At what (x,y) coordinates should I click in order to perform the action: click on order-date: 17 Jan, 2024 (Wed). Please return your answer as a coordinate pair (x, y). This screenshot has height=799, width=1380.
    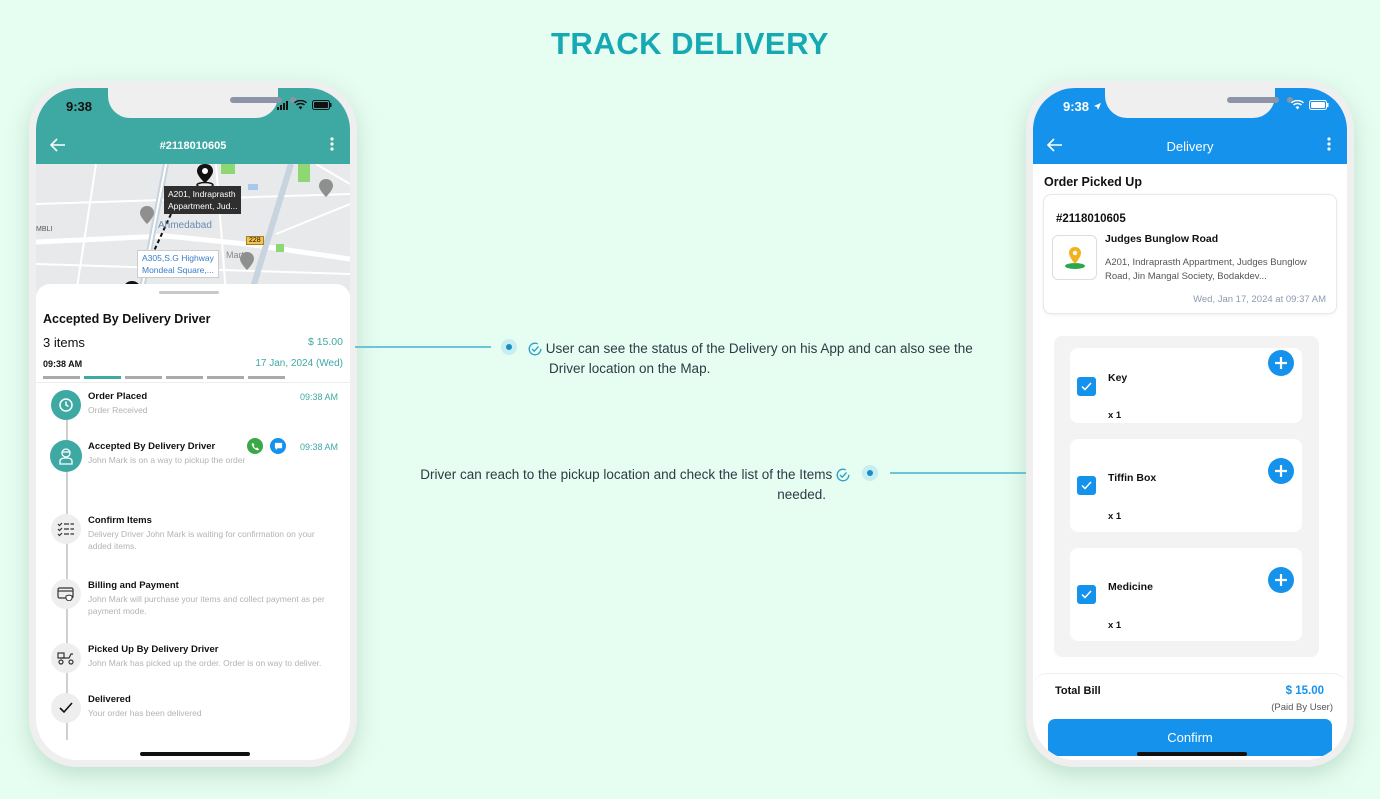
    Looking at the image, I should click on (299, 363).